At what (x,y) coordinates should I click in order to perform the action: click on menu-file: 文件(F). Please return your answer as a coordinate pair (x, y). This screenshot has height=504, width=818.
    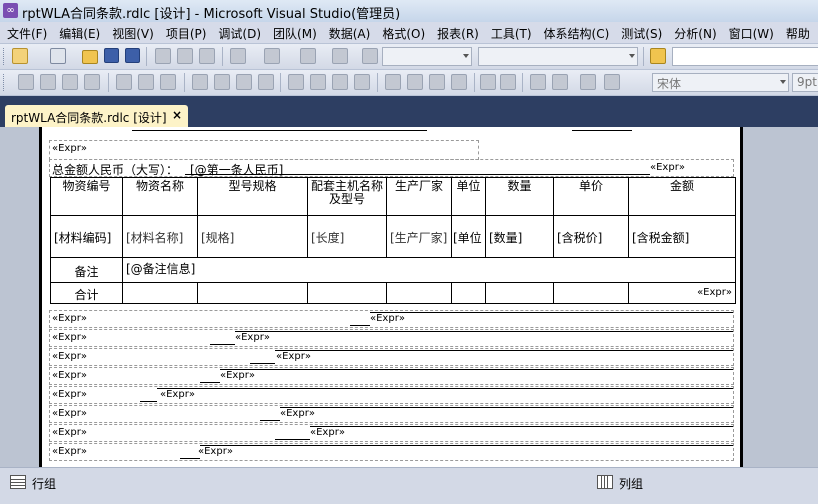
    Looking at the image, I should click on (26, 32).